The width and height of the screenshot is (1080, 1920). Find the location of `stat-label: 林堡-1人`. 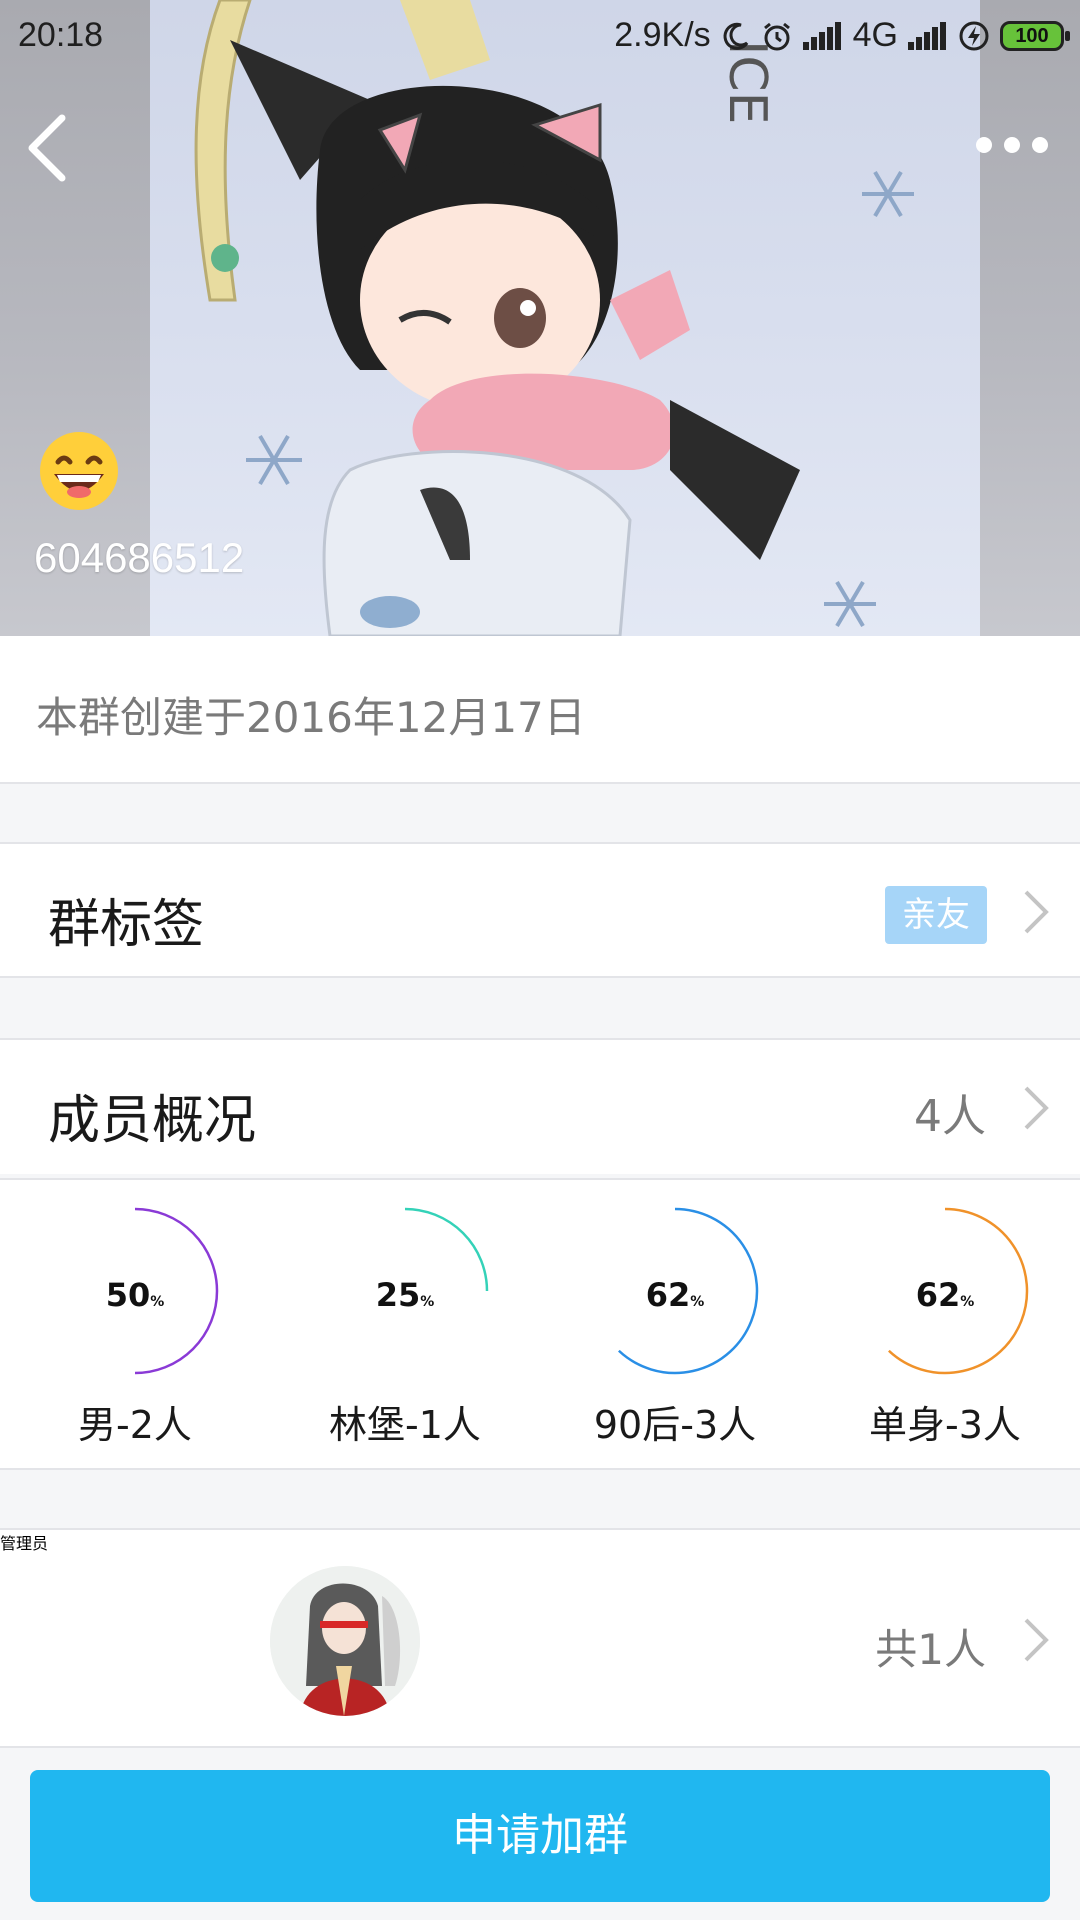

stat-label: 林堡-1人 is located at coordinates (405, 1425).